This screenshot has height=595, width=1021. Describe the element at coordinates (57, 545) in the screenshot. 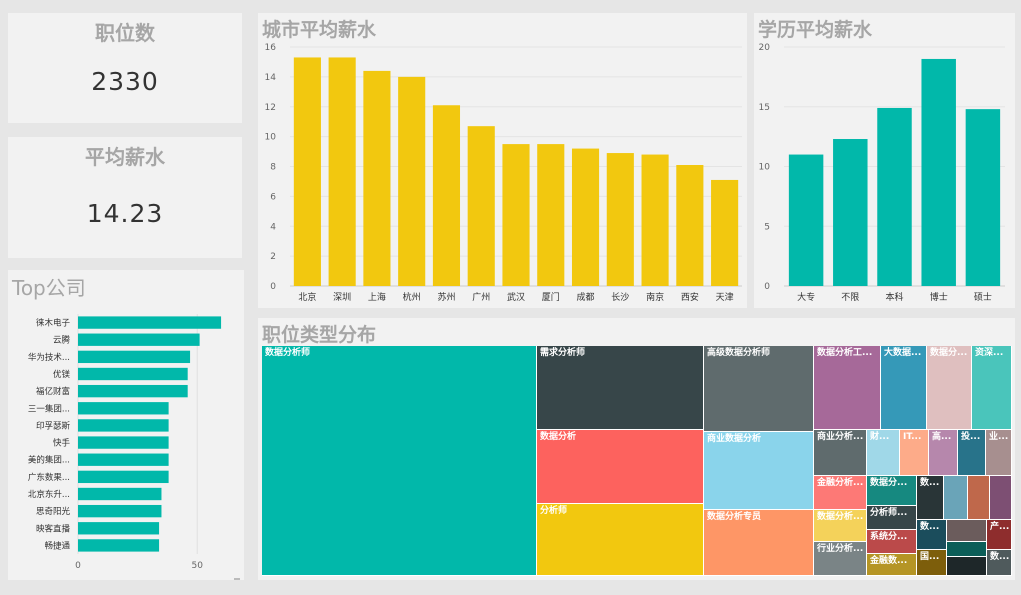

I see `y-tick-label: 畅捷通` at that location.